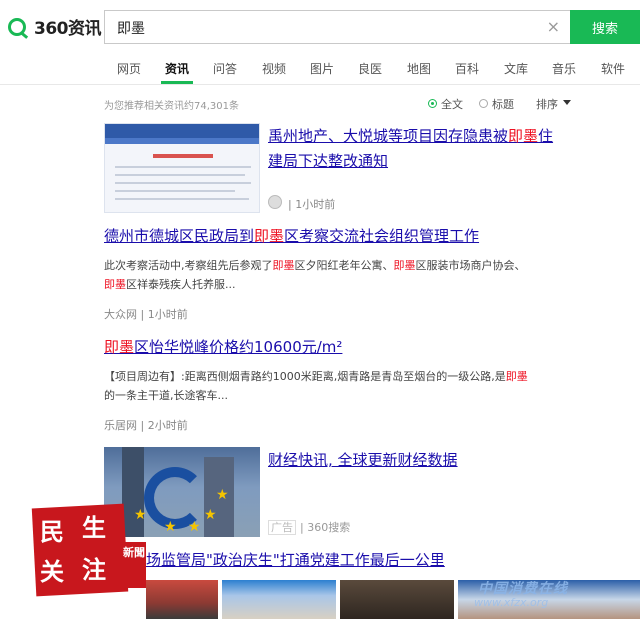 The image size is (640, 619). Describe the element at coordinates (225, 68) in the screenshot. I see `tab-qa: 问答` at that location.